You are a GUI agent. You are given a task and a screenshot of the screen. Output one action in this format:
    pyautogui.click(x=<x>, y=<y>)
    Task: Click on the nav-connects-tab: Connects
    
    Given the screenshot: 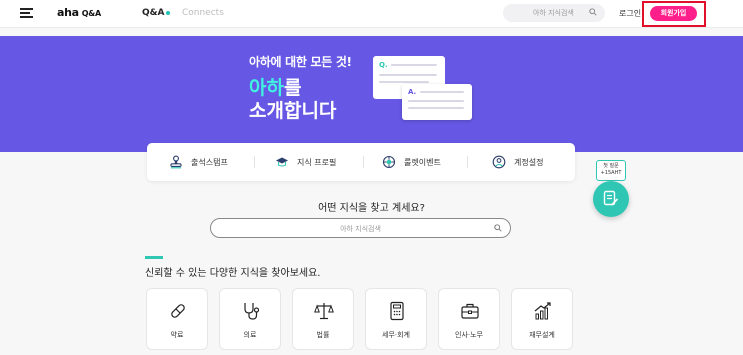 What is the action you would take?
    pyautogui.click(x=203, y=13)
    